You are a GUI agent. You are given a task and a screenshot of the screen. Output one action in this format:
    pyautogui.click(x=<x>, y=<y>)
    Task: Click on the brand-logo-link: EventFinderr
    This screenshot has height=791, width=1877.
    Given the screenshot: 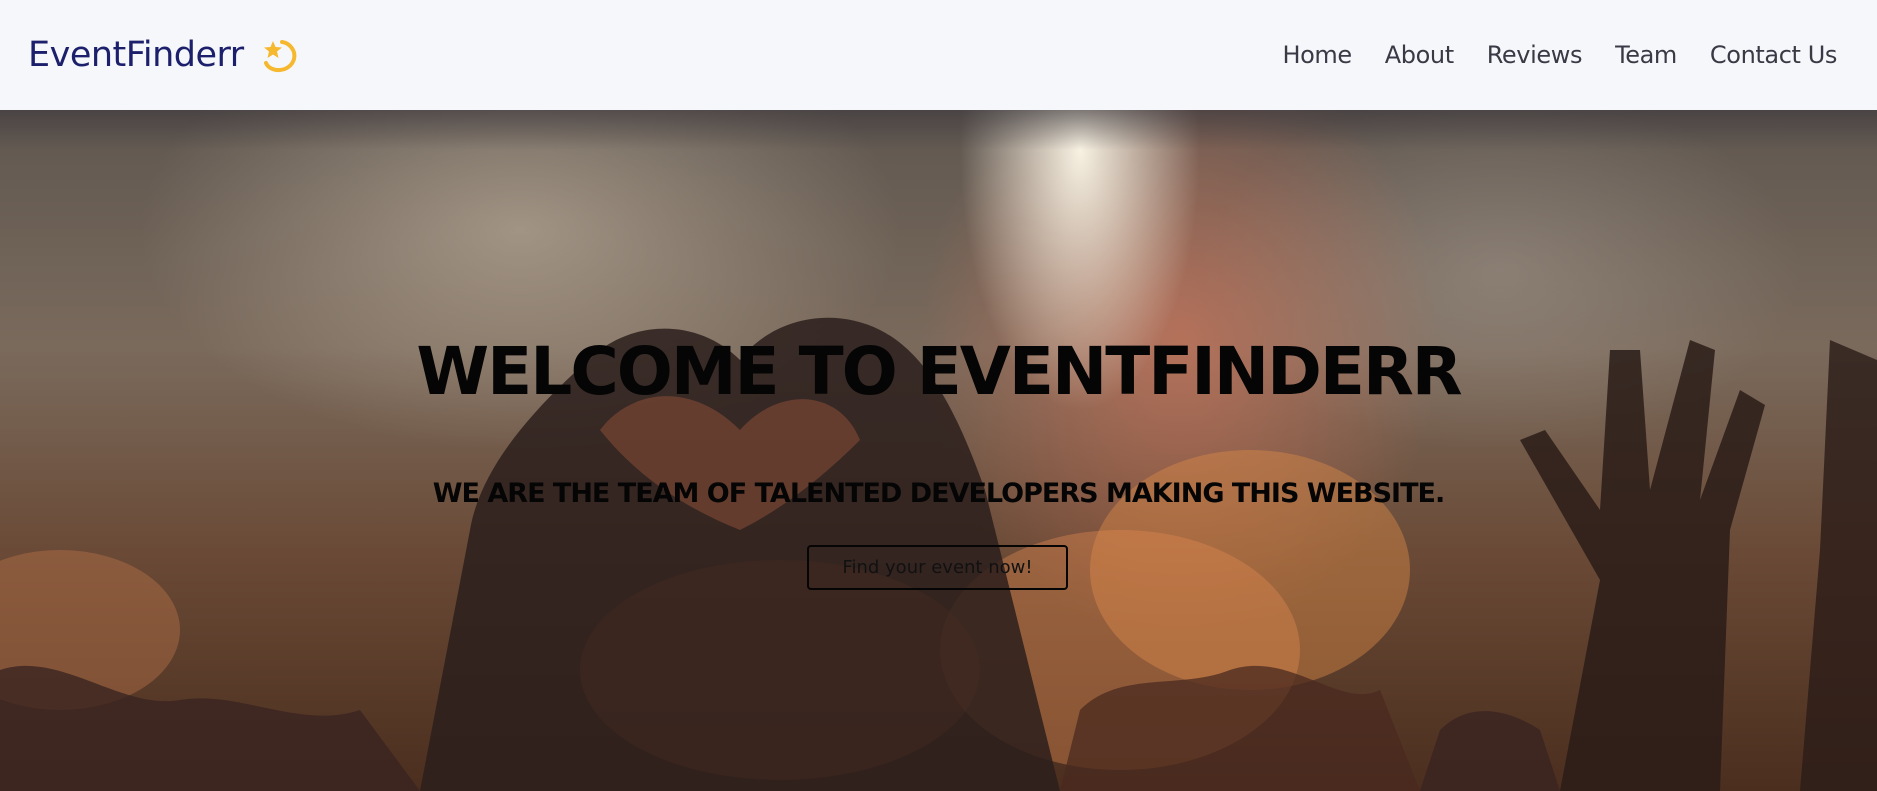 What is the action you would take?
    pyautogui.click(x=164, y=55)
    